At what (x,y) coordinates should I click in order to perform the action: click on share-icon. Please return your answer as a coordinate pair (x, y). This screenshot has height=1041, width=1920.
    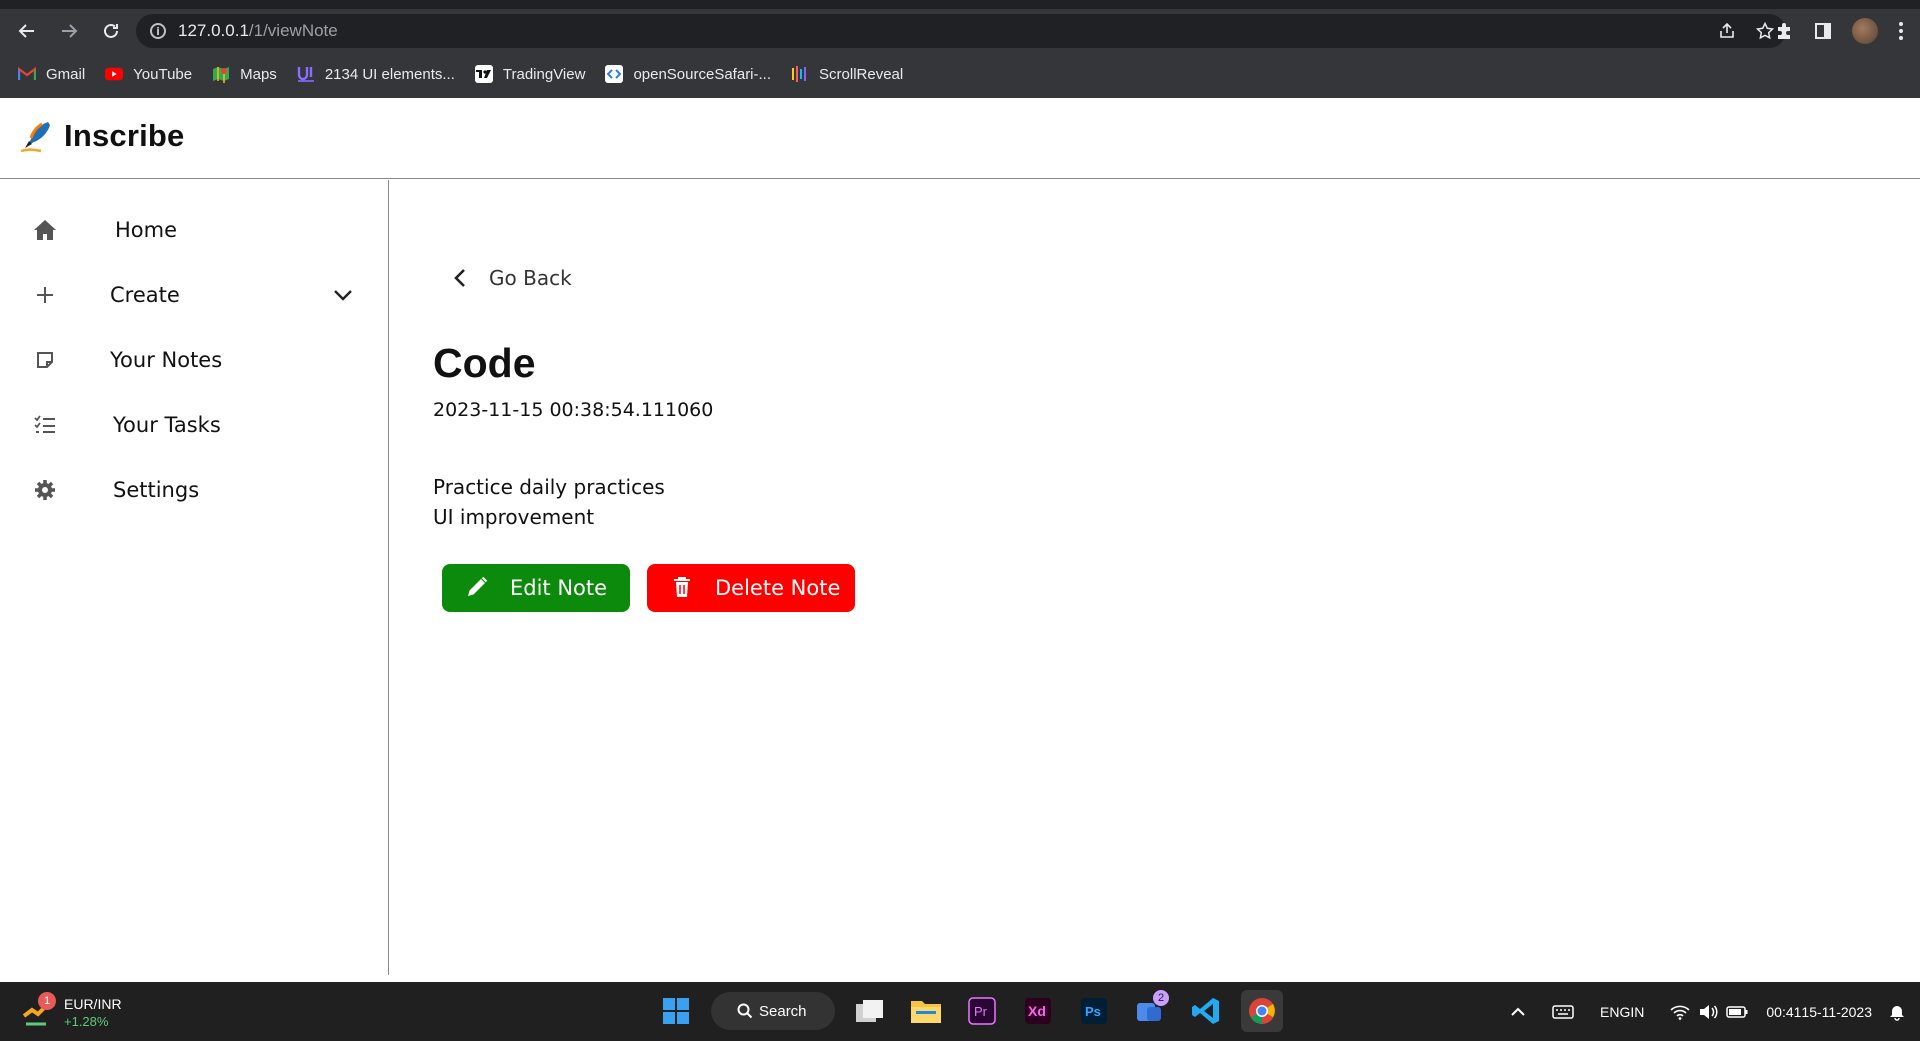
    Looking at the image, I should click on (1727, 31).